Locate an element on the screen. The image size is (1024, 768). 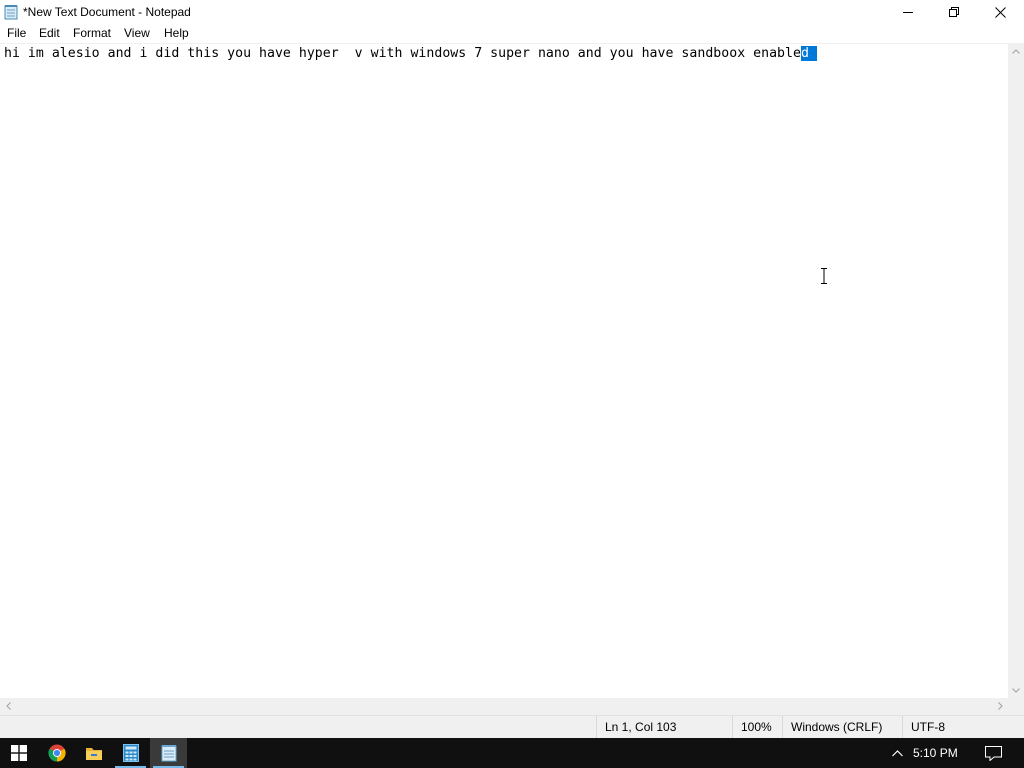
close-button is located at coordinates (1000, 12).